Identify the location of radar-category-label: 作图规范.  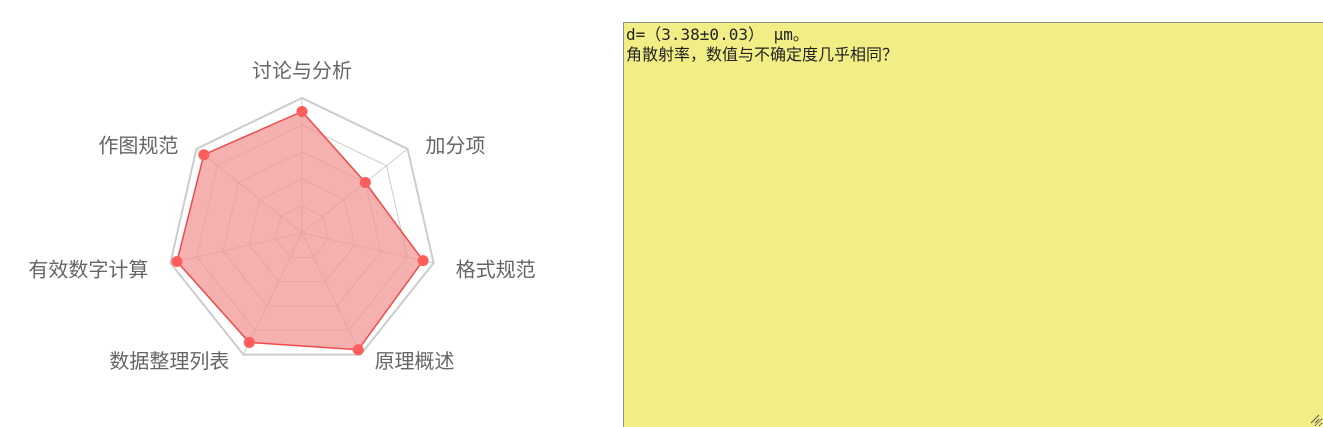
(138, 145).